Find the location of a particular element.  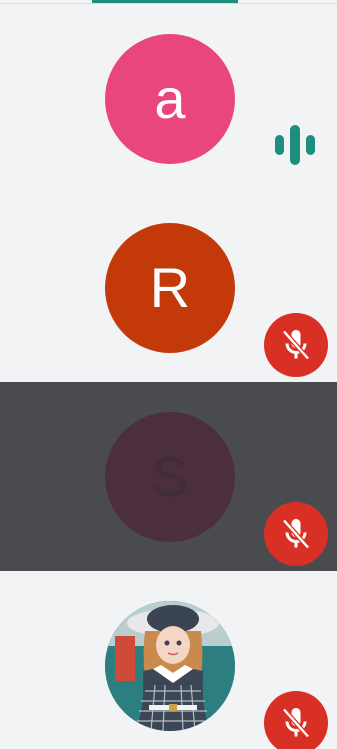

avatar: a is located at coordinates (170, 99).